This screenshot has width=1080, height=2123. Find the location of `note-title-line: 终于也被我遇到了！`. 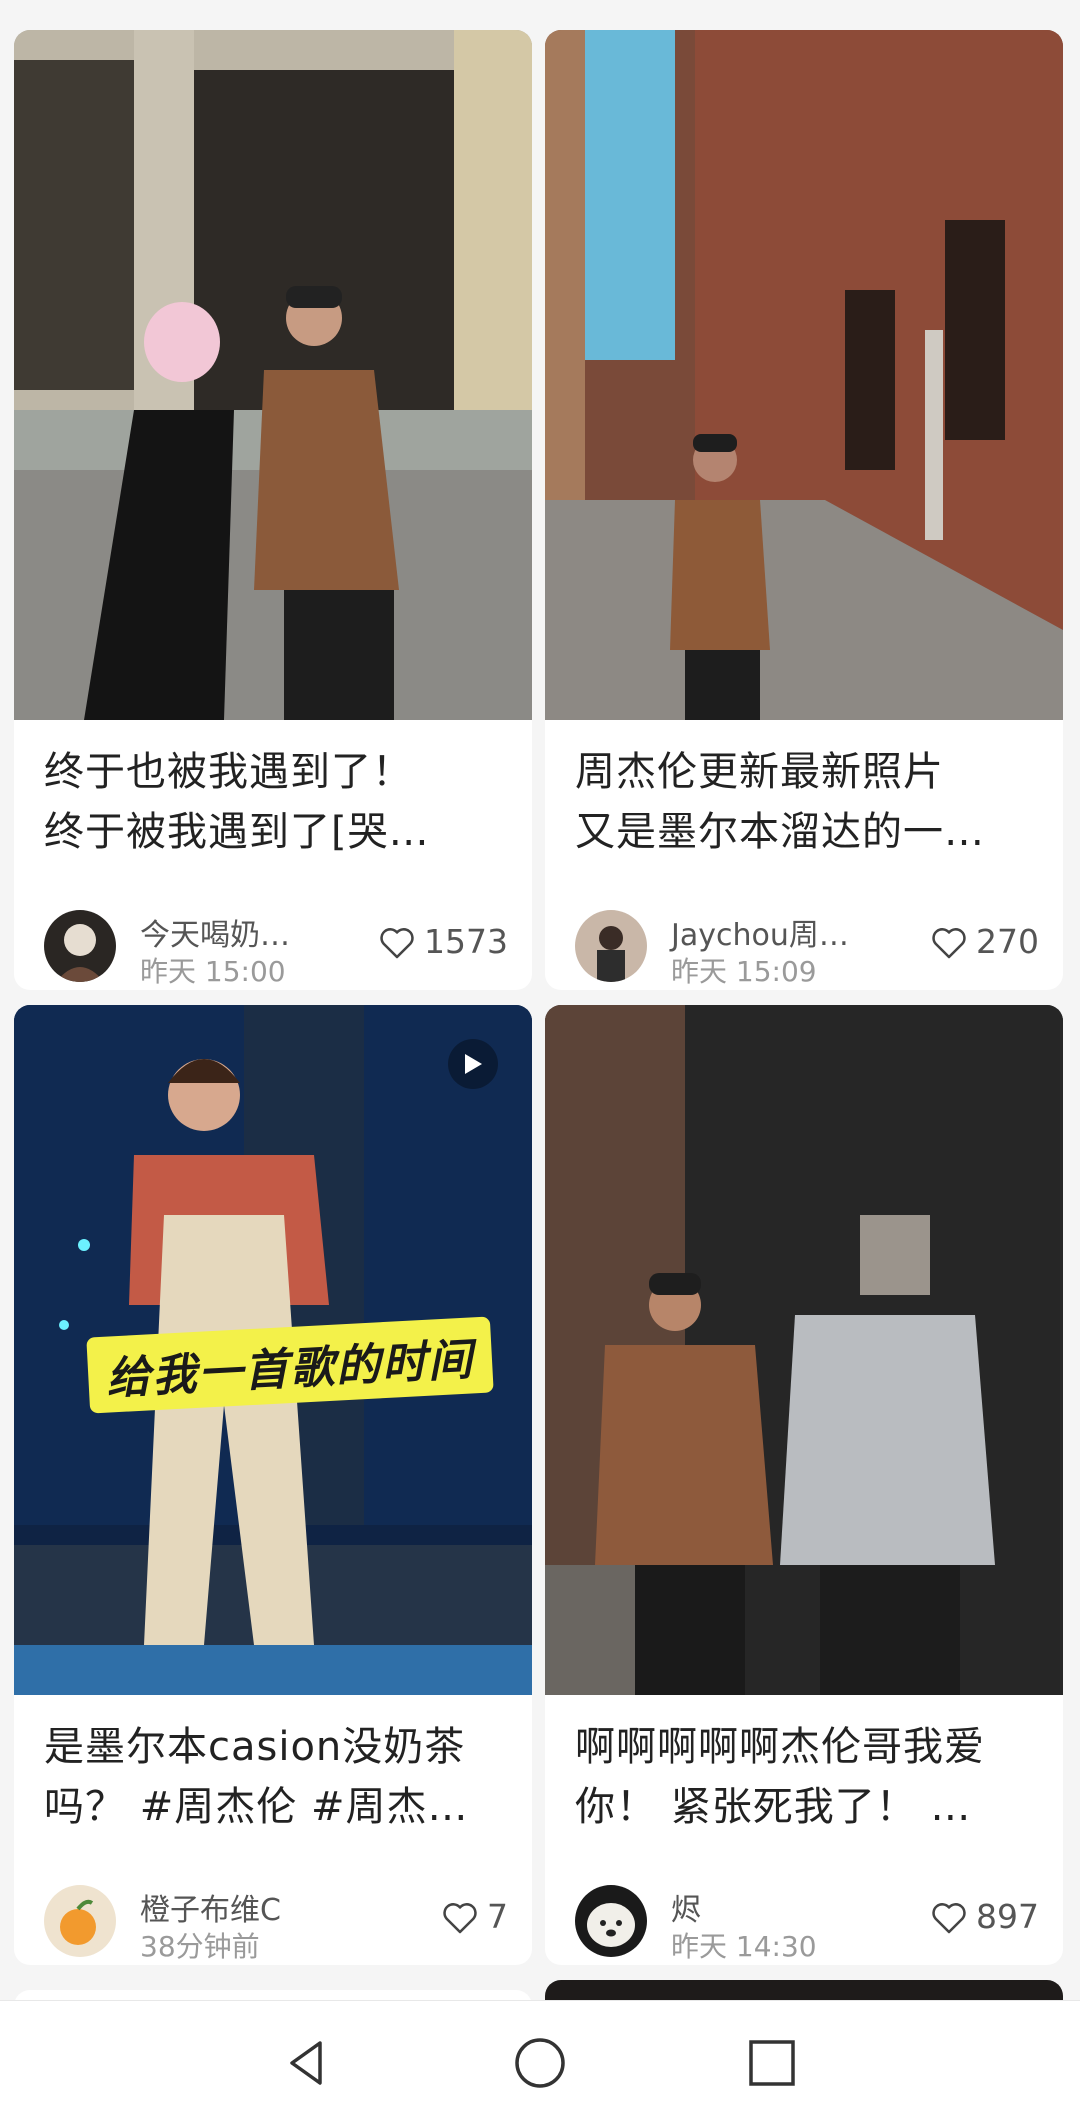

note-title-line: 终于也被我遇到了！ is located at coordinates (228, 772).